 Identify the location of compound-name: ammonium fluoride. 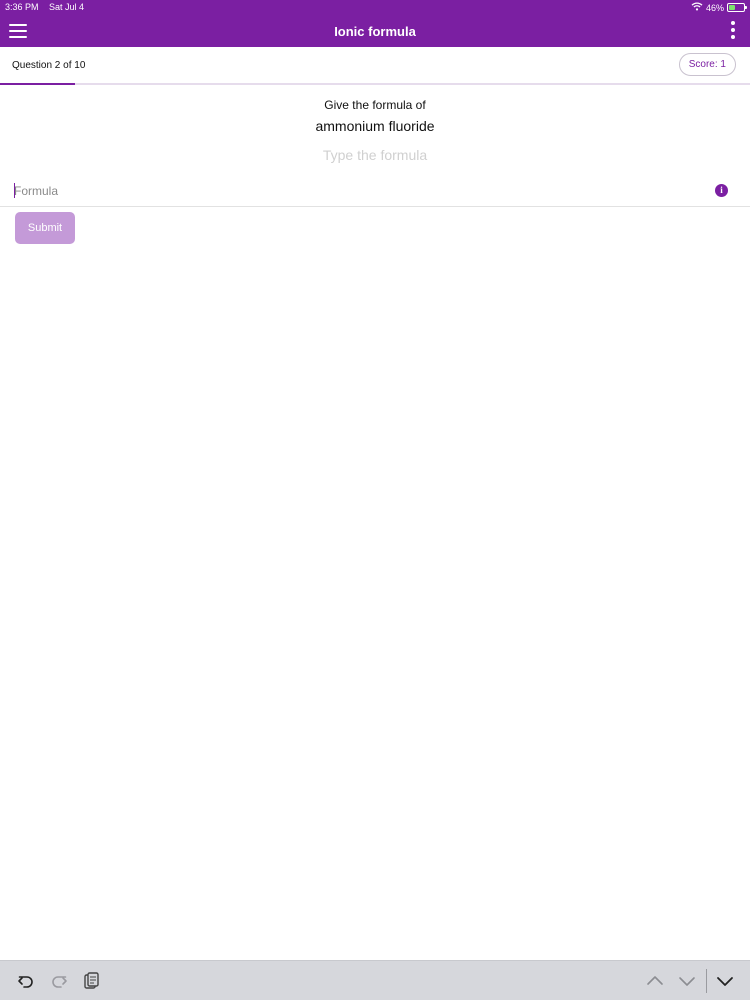
(375, 126).